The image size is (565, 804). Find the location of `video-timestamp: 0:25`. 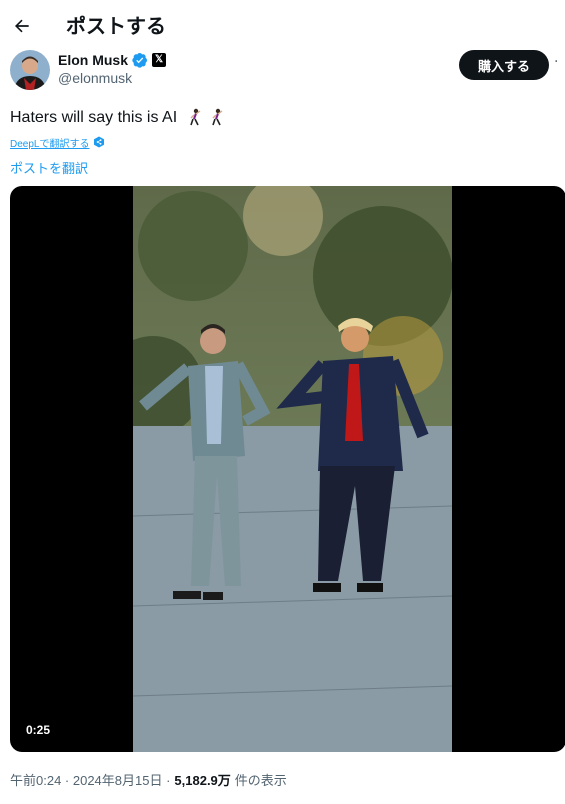

video-timestamp: 0:25 is located at coordinates (38, 730).